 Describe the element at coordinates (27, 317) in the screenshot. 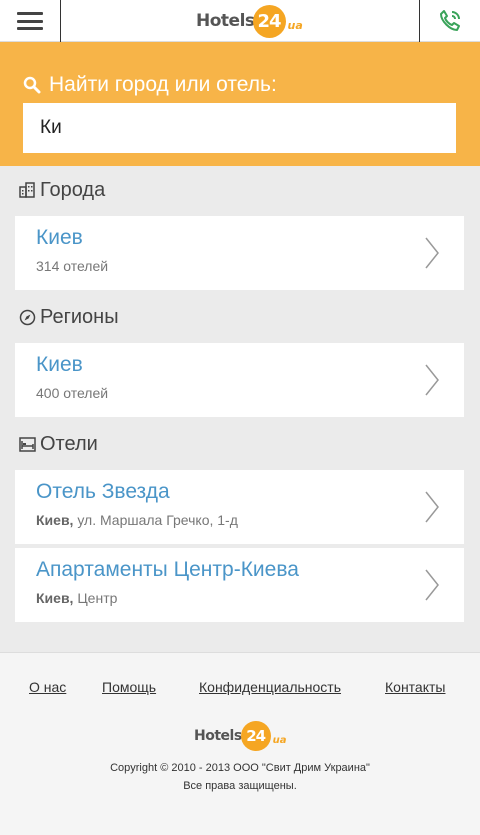

I see `compass-icon` at that location.